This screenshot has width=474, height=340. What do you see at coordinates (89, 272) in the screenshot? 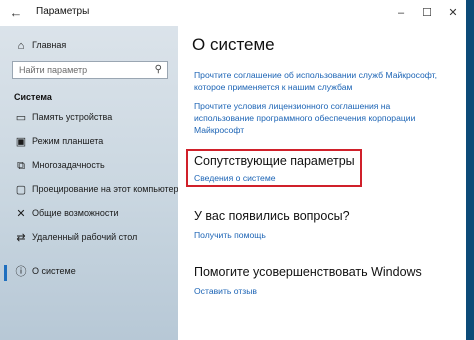
I see `sidebar-item-about: ⓘ О системе` at bounding box center [89, 272].